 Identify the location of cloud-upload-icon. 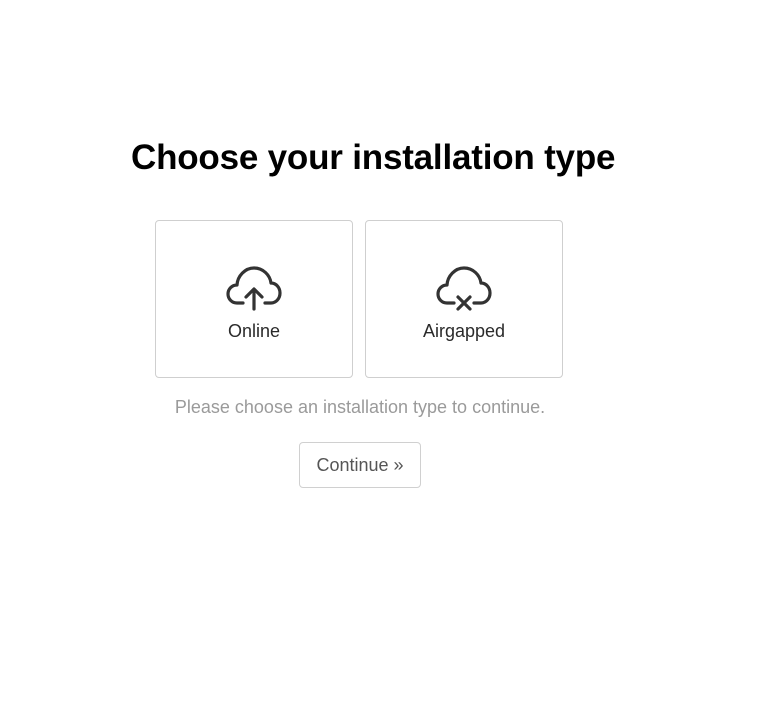
(254, 288).